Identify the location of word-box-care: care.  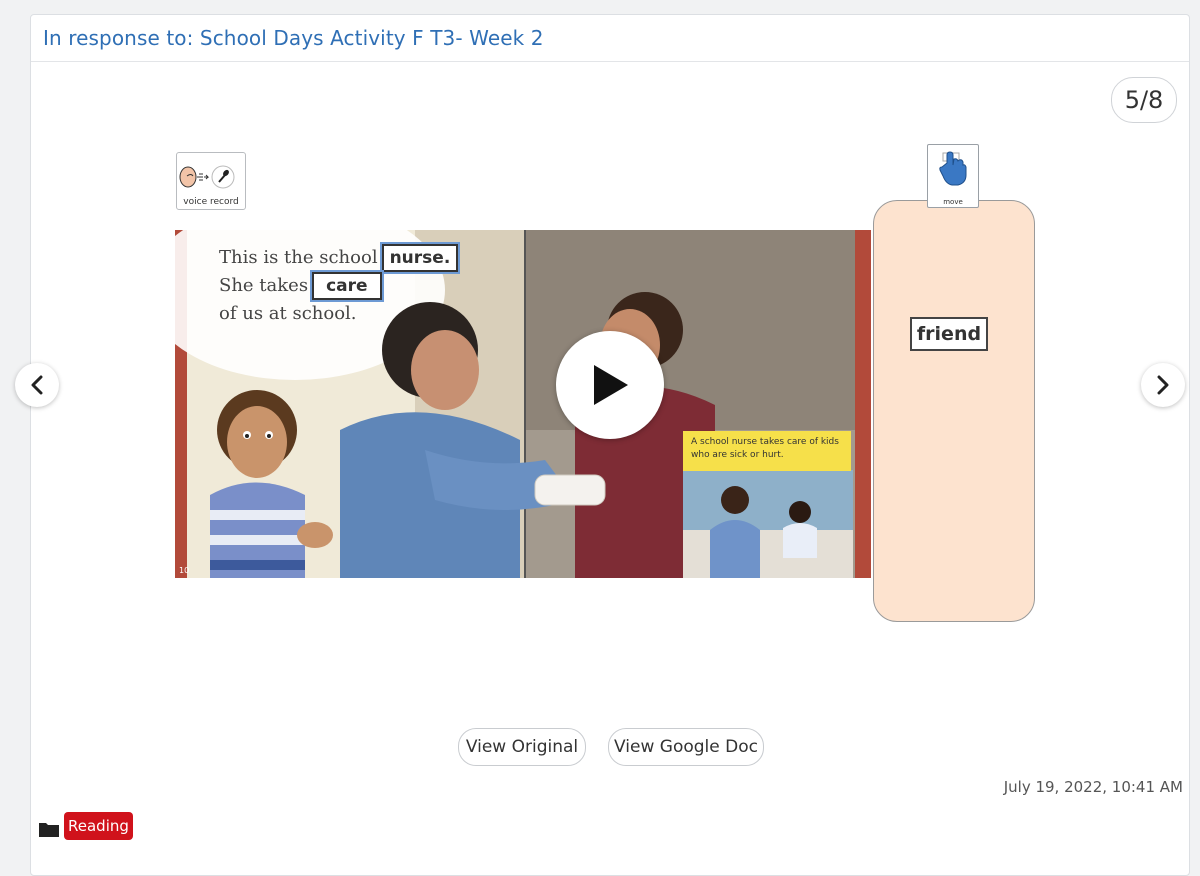
(347, 286).